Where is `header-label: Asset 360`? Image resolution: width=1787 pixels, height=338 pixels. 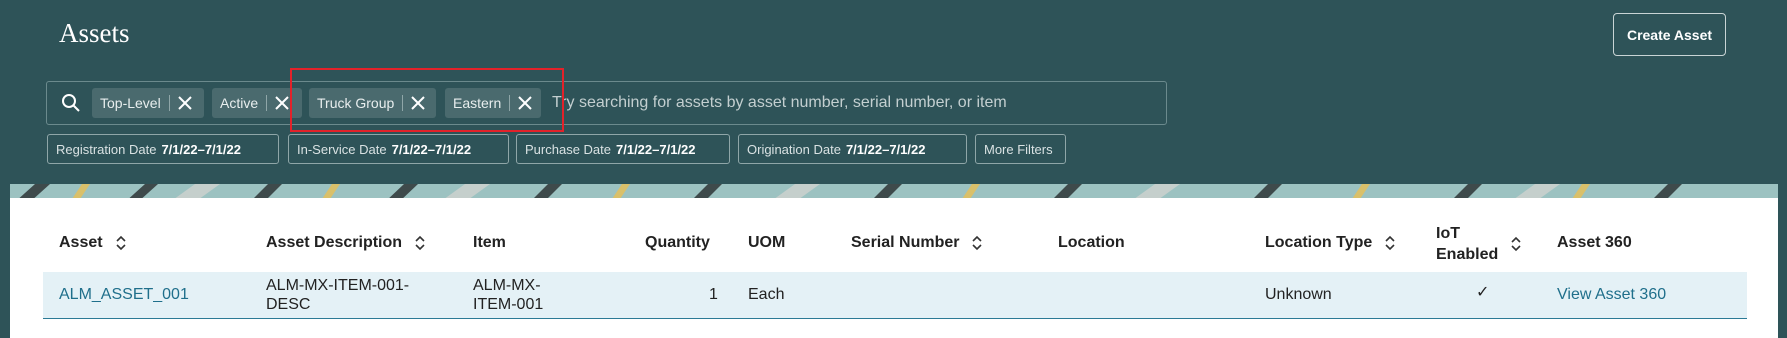 header-label: Asset 360 is located at coordinates (1594, 242).